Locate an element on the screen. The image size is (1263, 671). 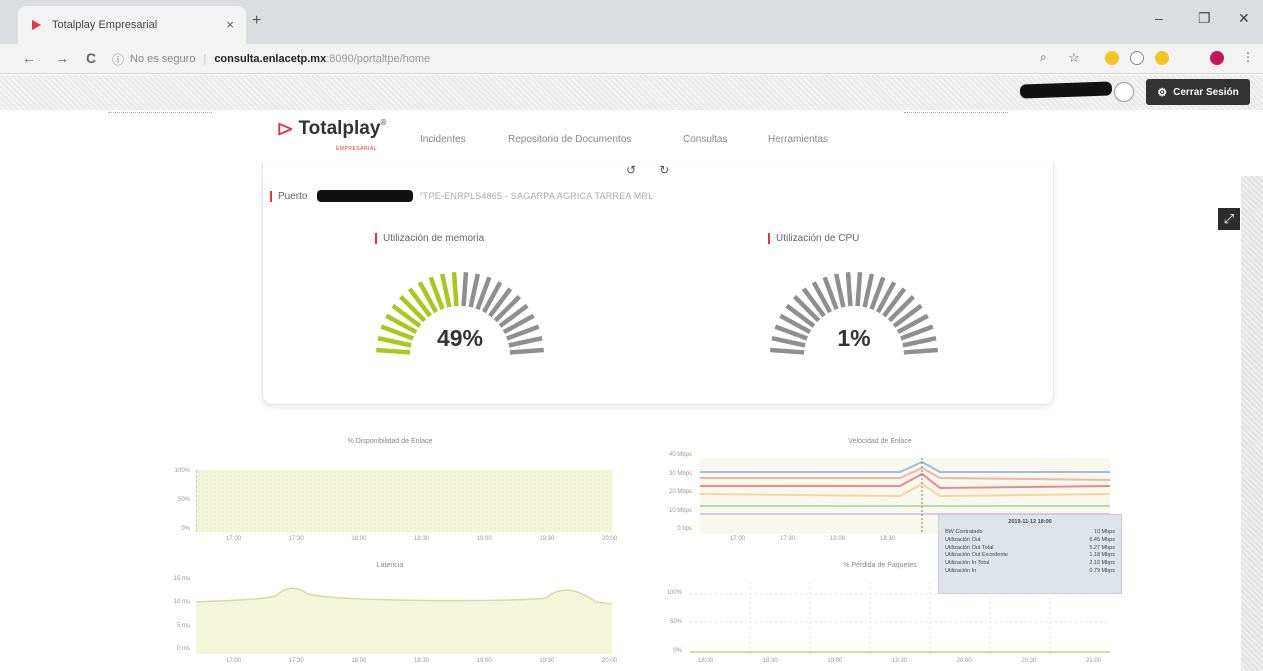
browser-menu-icon: ⋮ is located at coordinates (1248, 57).